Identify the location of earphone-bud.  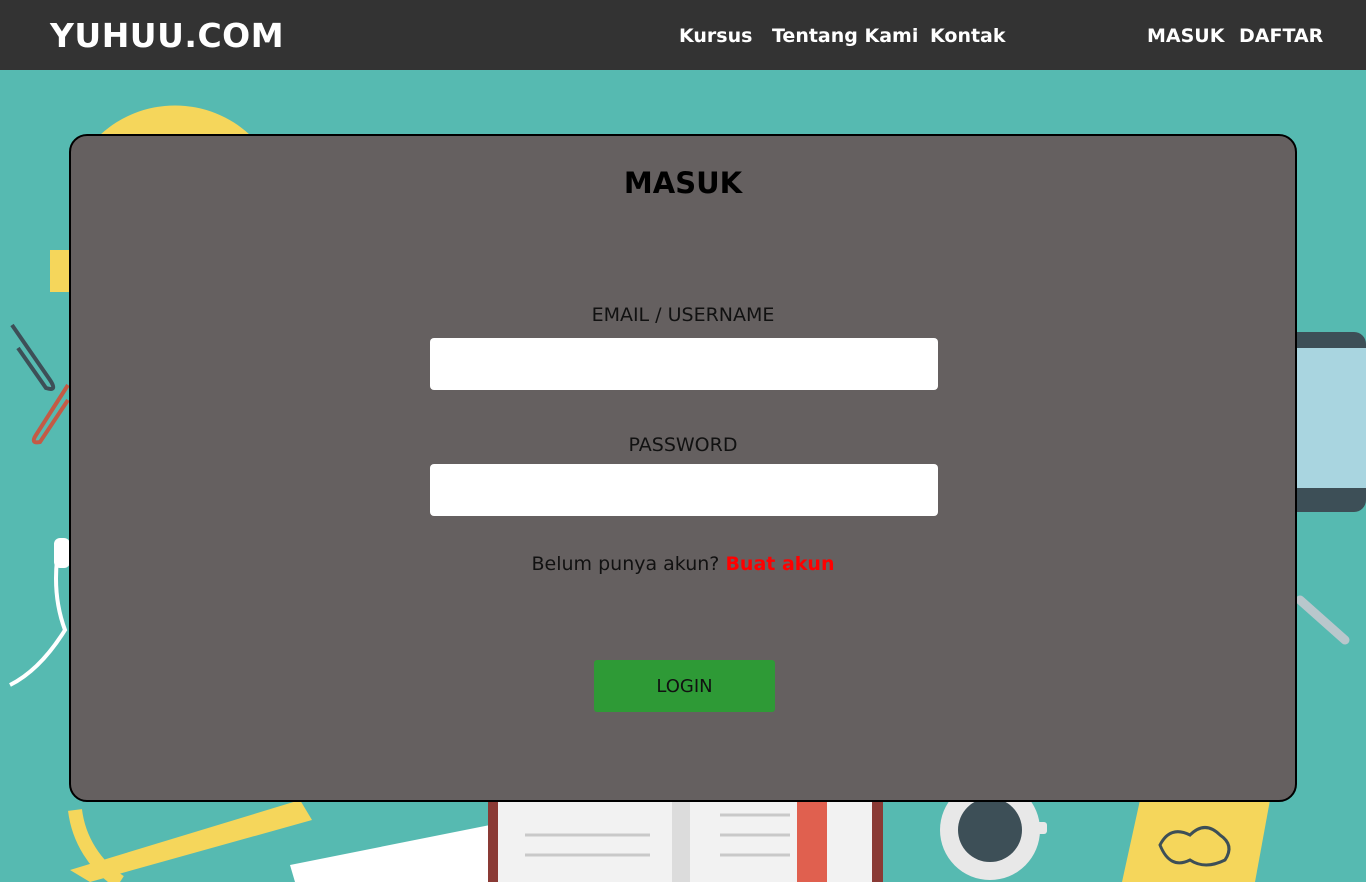
(62, 553).